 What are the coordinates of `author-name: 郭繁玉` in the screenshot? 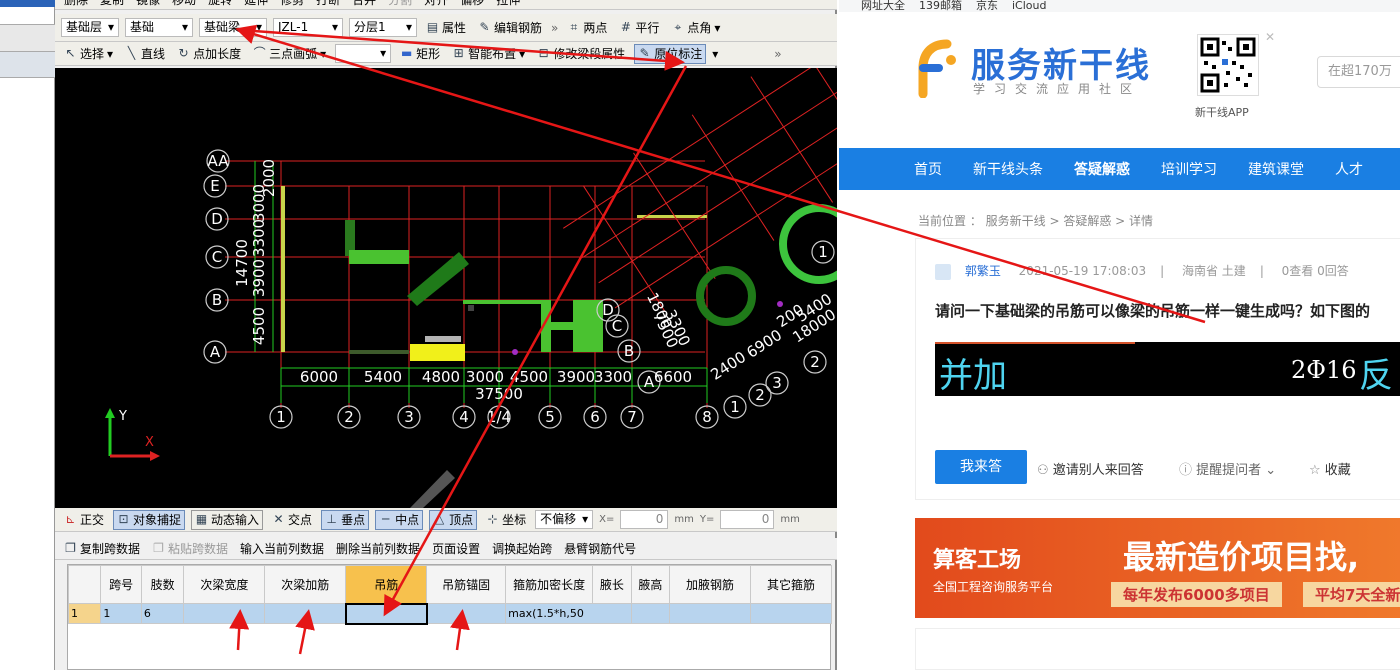 It's located at (983, 271).